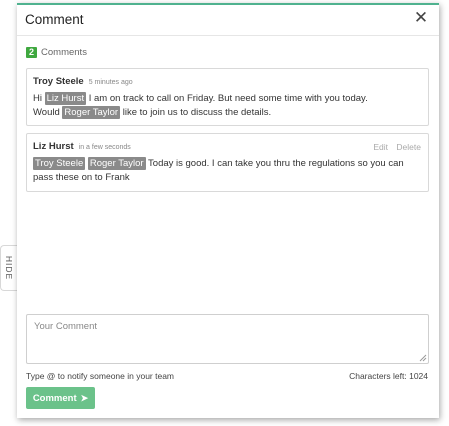 The height and width of the screenshot is (426, 449). Describe the element at coordinates (84, 397) in the screenshot. I see `send-arrow-icon: ➤` at that location.